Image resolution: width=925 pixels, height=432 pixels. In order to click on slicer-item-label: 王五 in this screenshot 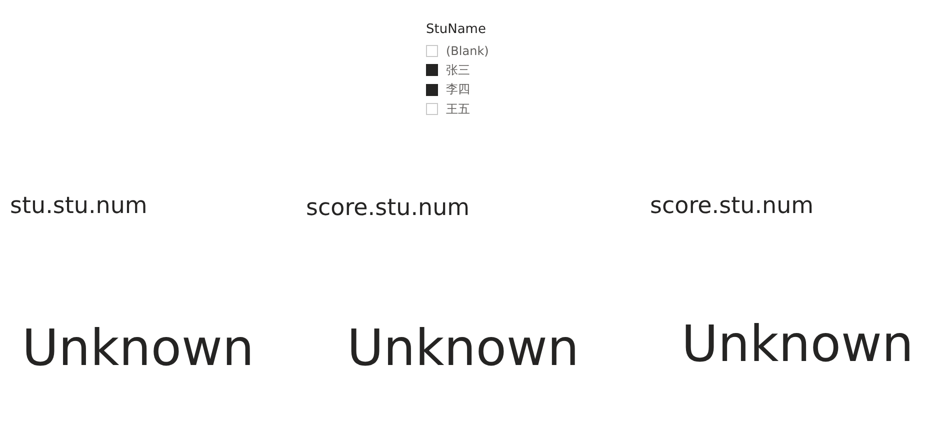, I will do `click(458, 109)`.